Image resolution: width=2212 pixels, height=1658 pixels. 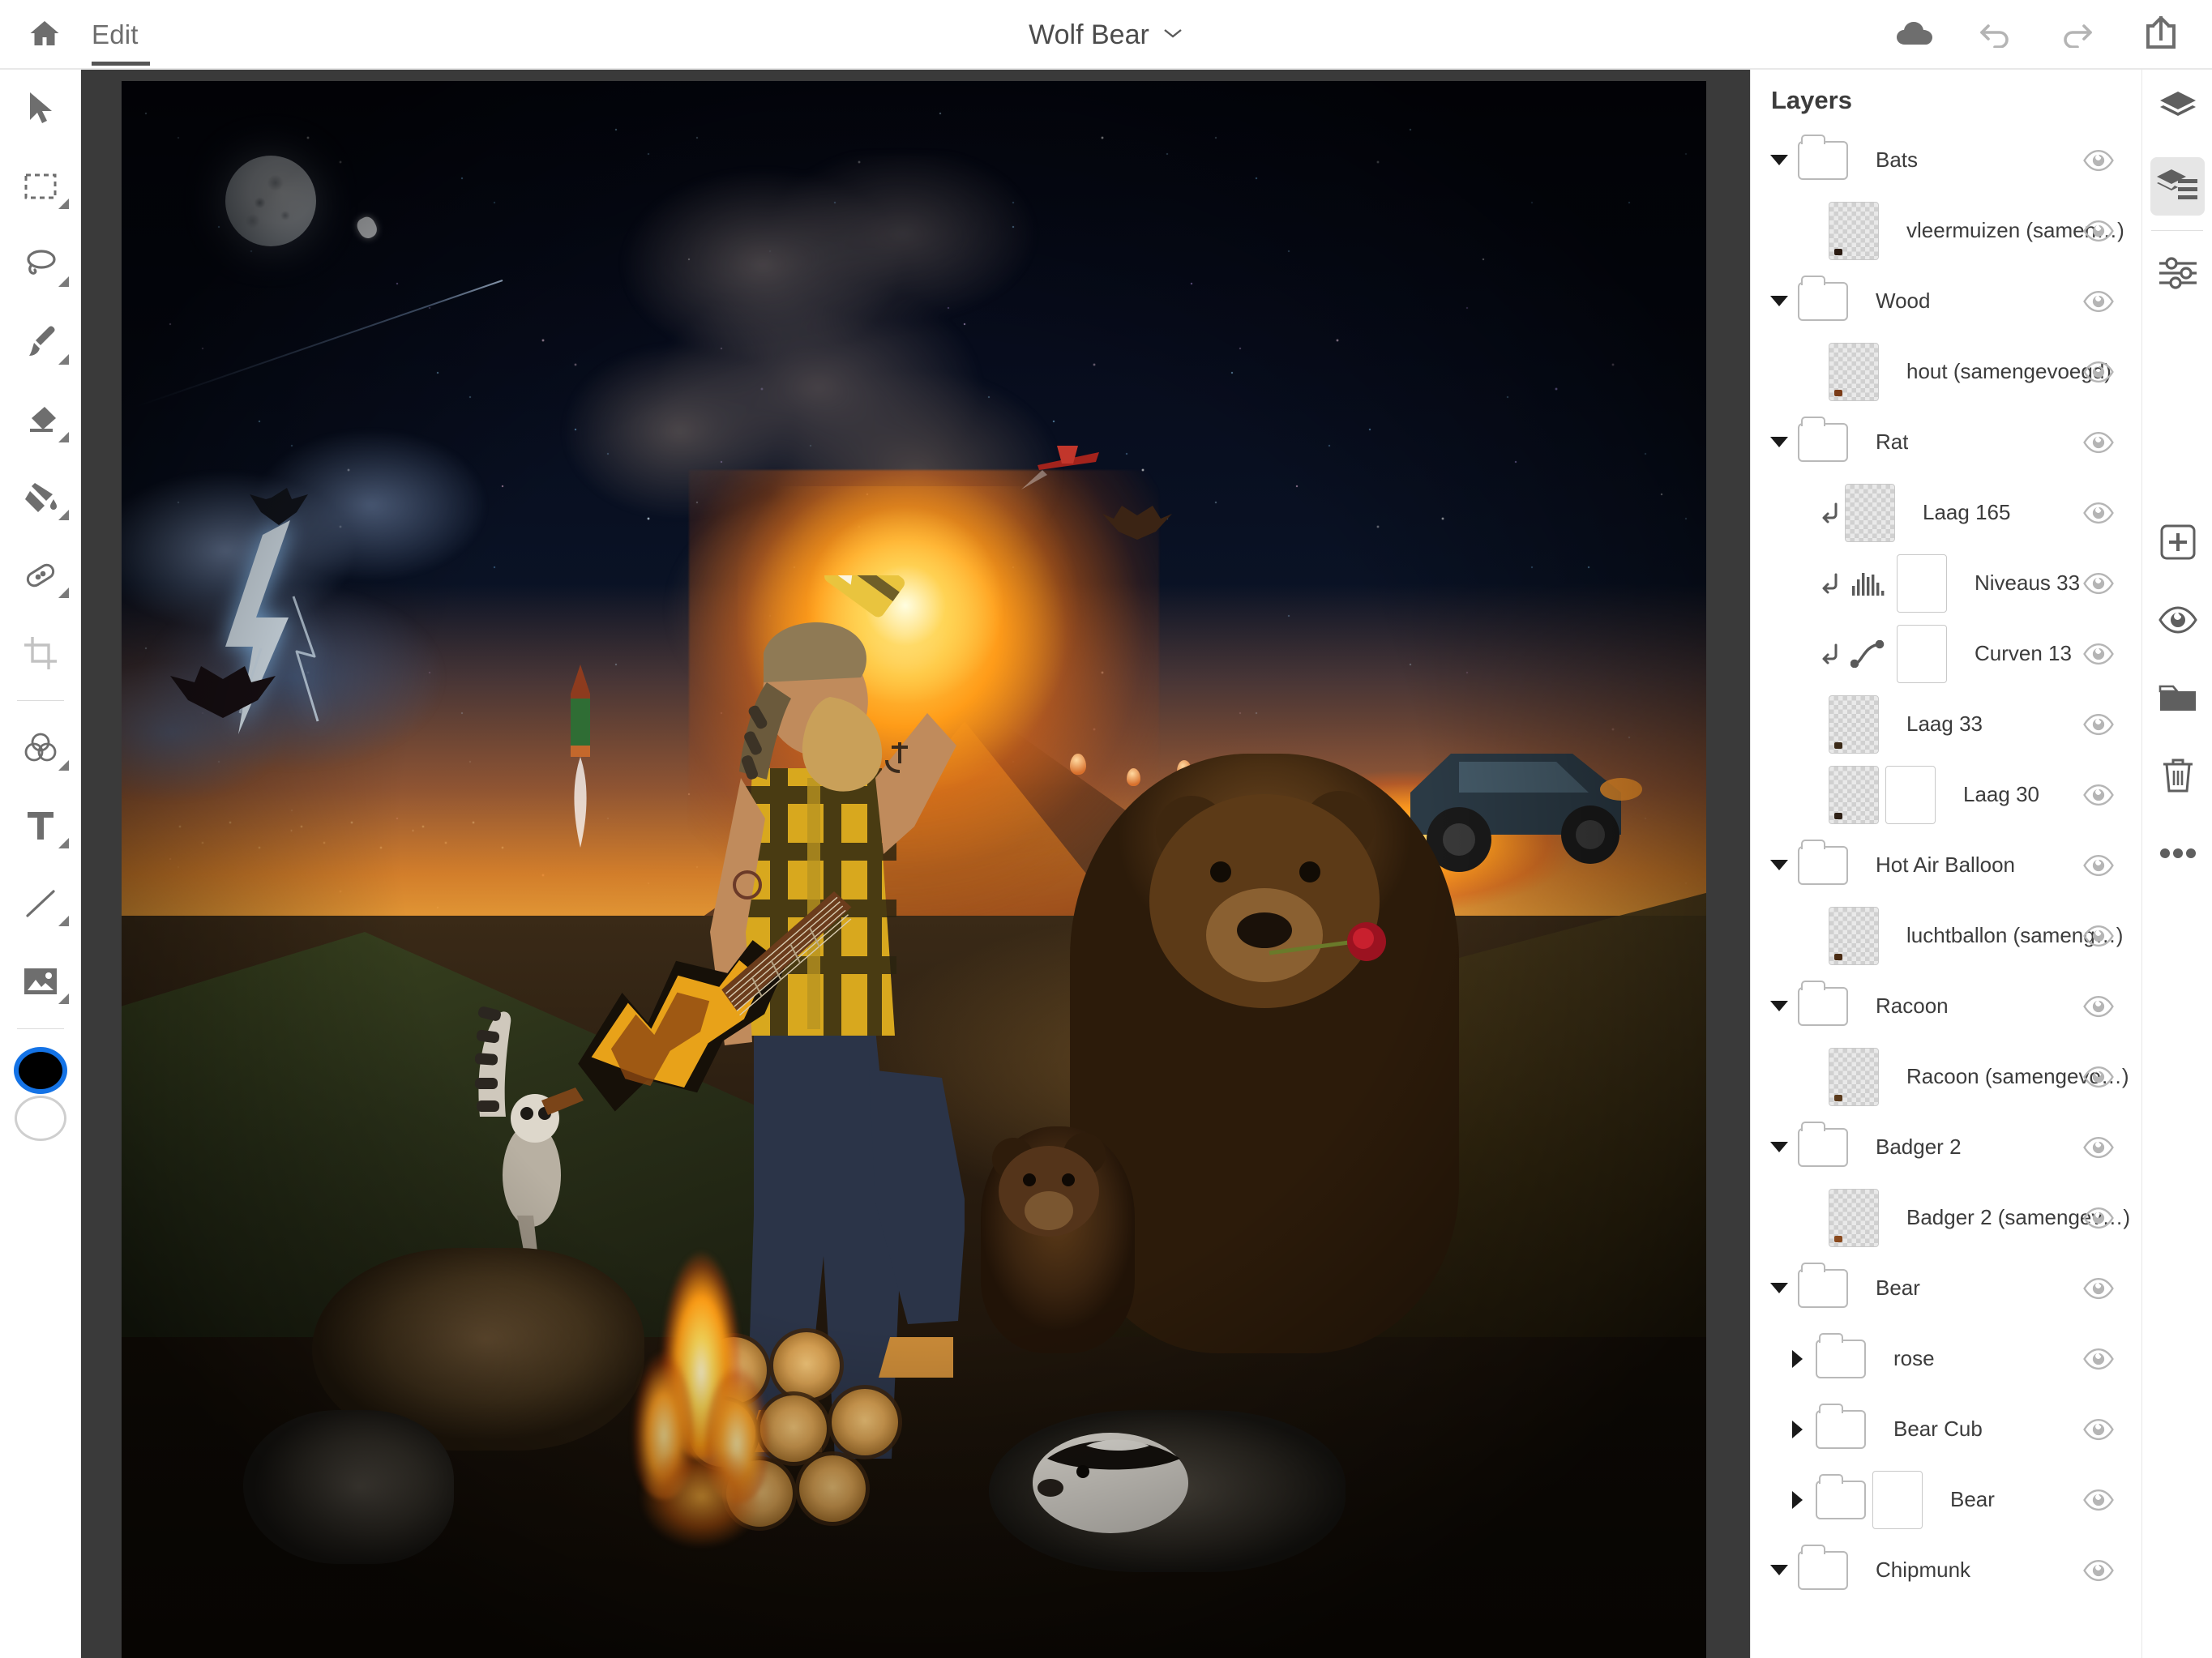 I want to click on move-tool, so click(x=40, y=109).